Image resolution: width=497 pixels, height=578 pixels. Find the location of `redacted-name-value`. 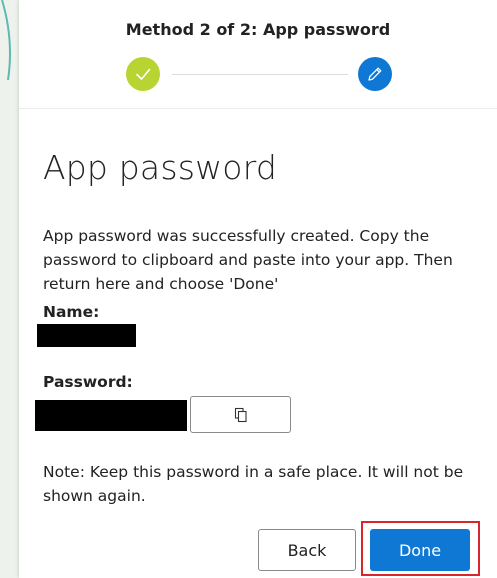

redacted-name-value is located at coordinates (86, 335).